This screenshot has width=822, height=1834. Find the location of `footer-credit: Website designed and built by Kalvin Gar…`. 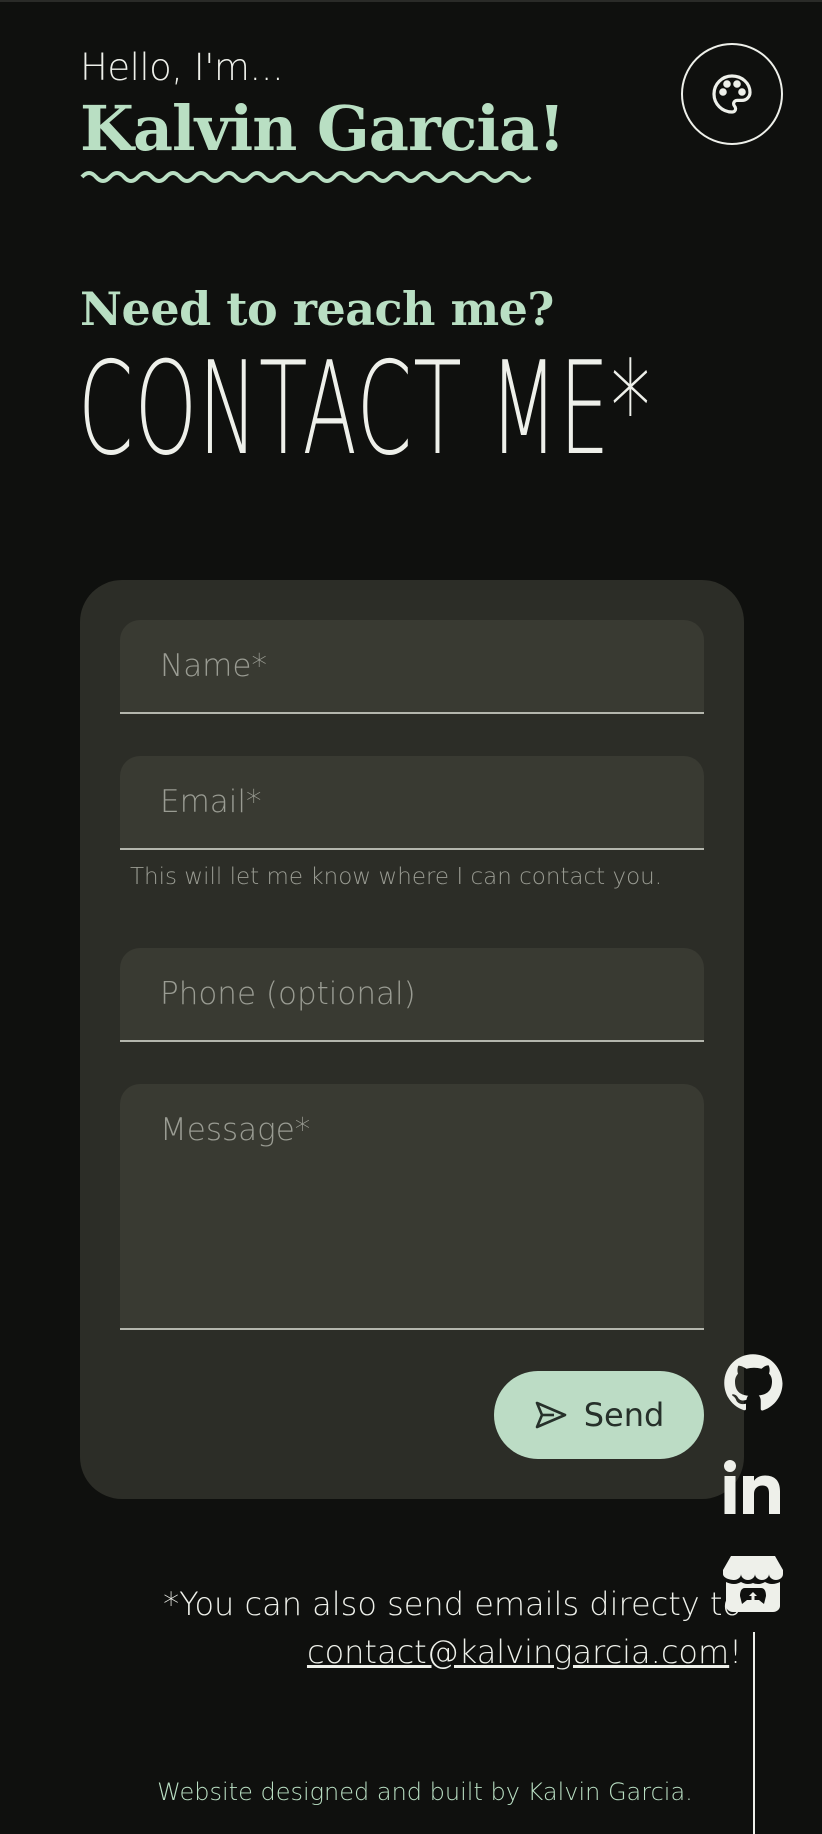

footer-credit: Website designed and built by Kalvin Gar… is located at coordinates (425, 1792).